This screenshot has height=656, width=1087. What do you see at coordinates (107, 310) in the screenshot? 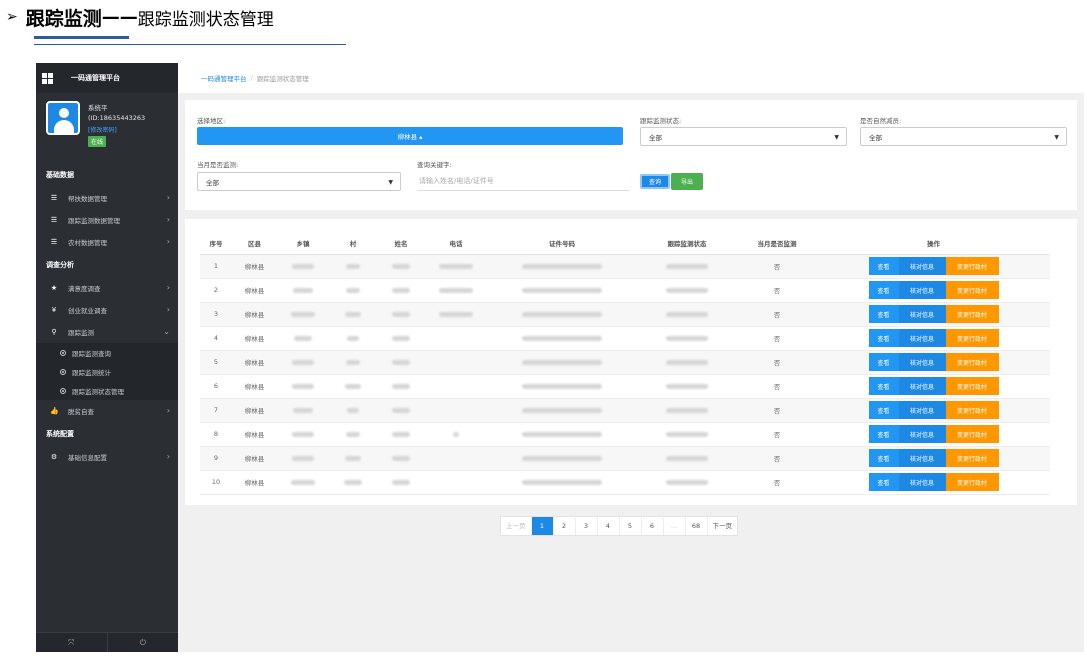
I see `sidebar-item-employment: ¥ 创业就业调查 ›` at bounding box center [107, 310].